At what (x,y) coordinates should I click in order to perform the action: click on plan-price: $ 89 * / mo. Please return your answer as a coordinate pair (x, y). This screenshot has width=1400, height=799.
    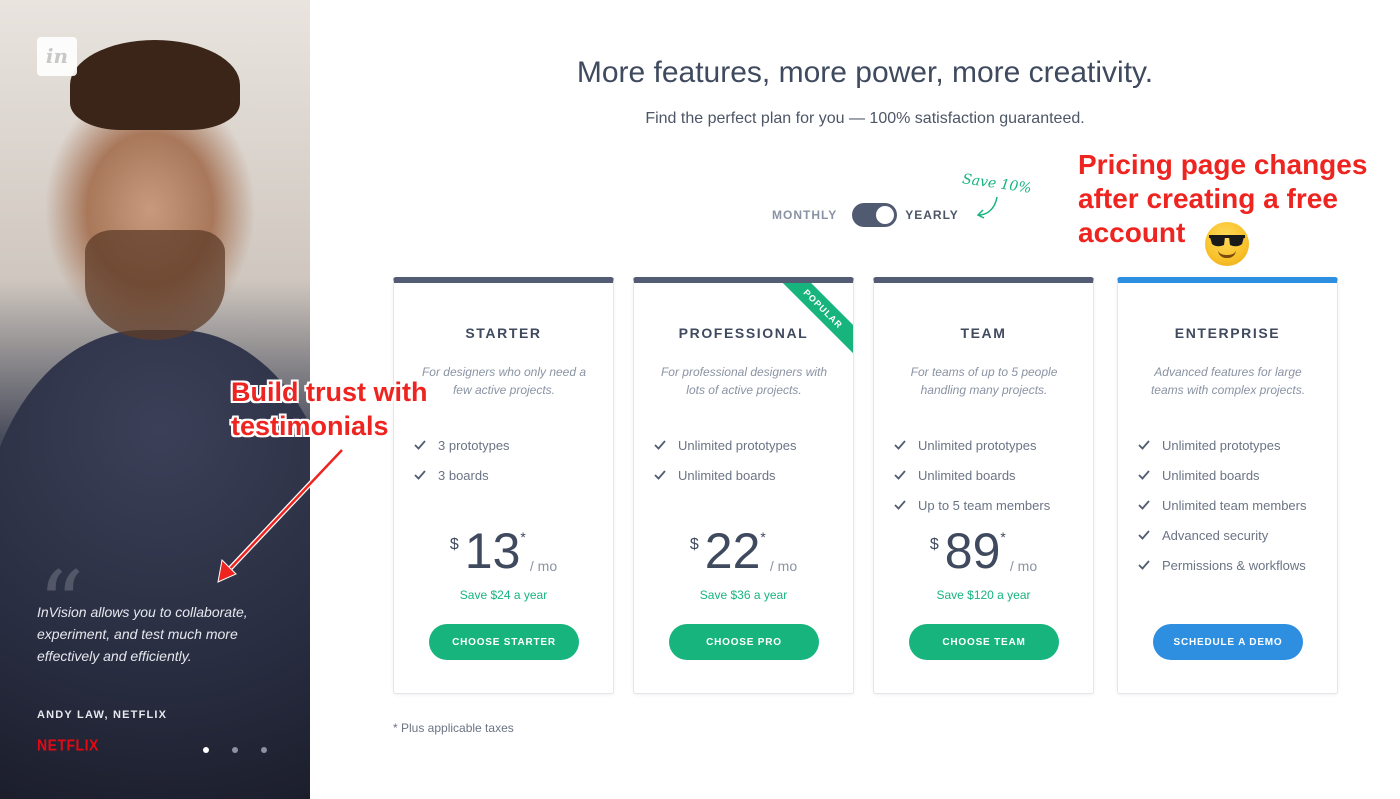
    Looking at the image, I should click on (983, 551).